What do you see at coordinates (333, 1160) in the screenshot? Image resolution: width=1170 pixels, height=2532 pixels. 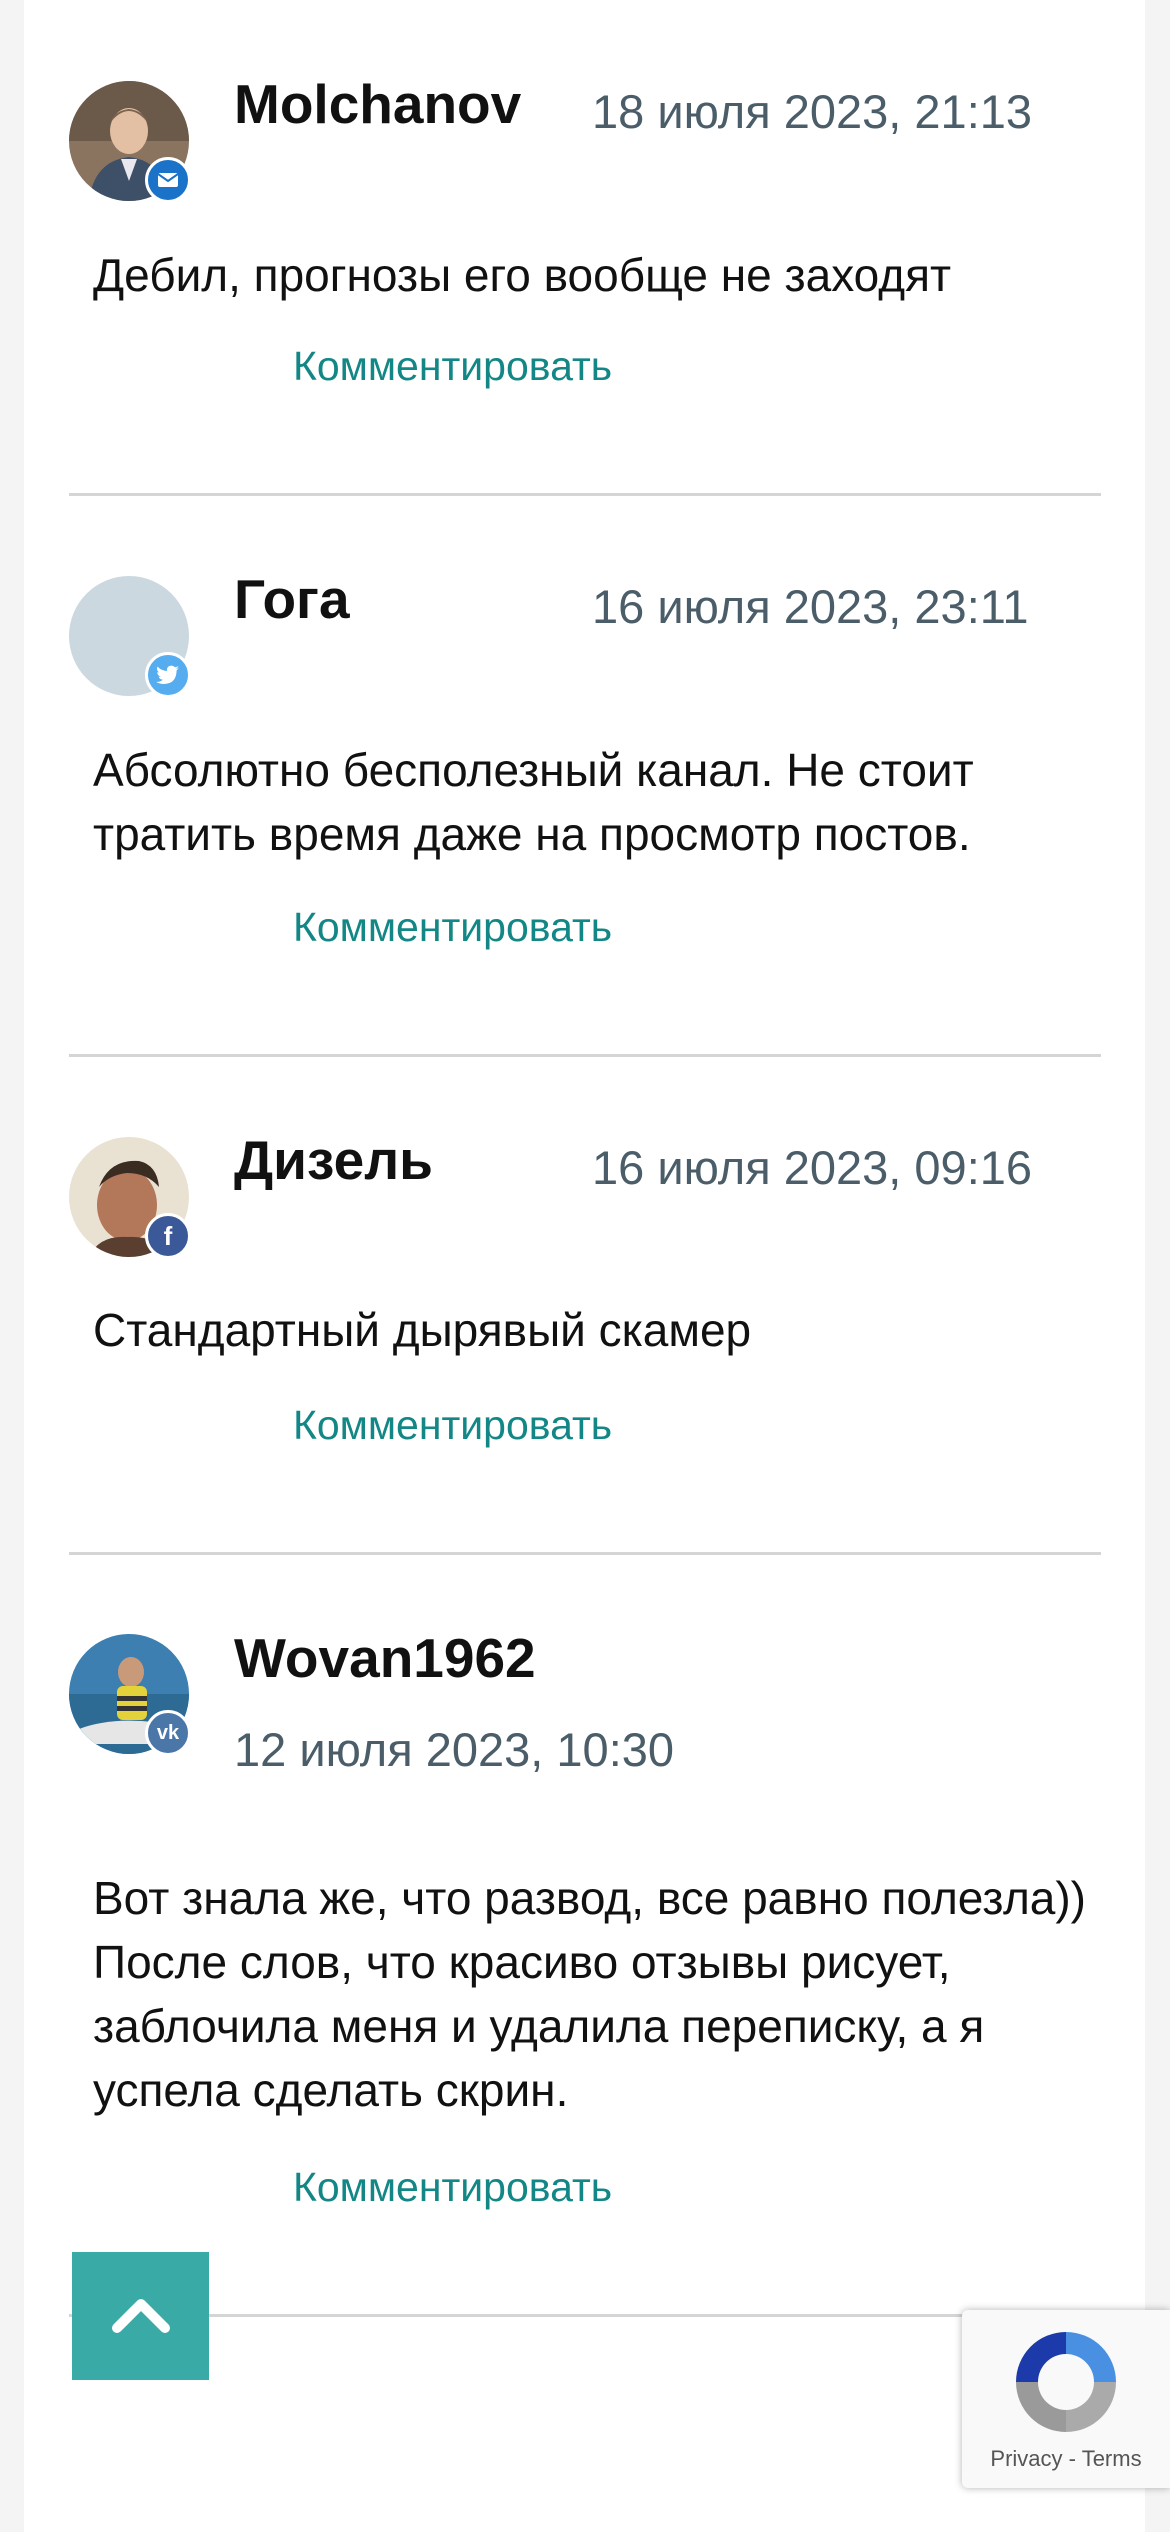 I see `comment-author: Дизель` at bounding box center [333, 1160].